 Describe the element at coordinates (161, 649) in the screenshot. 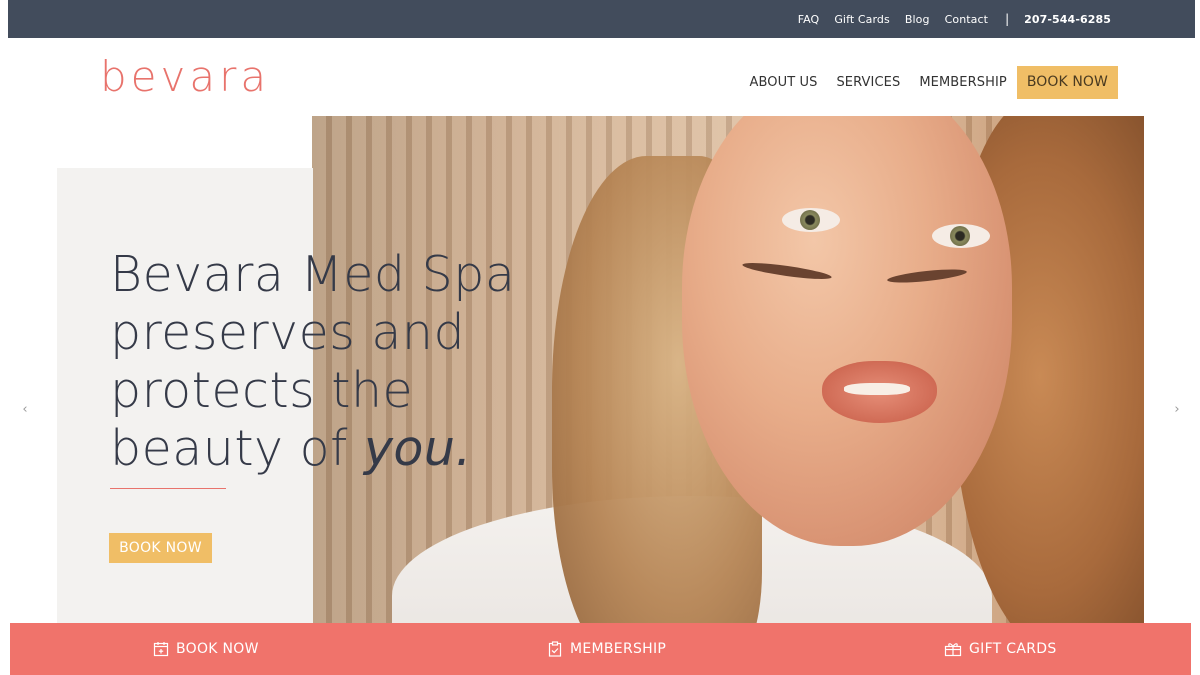

I see `calendar-icon` at that location.